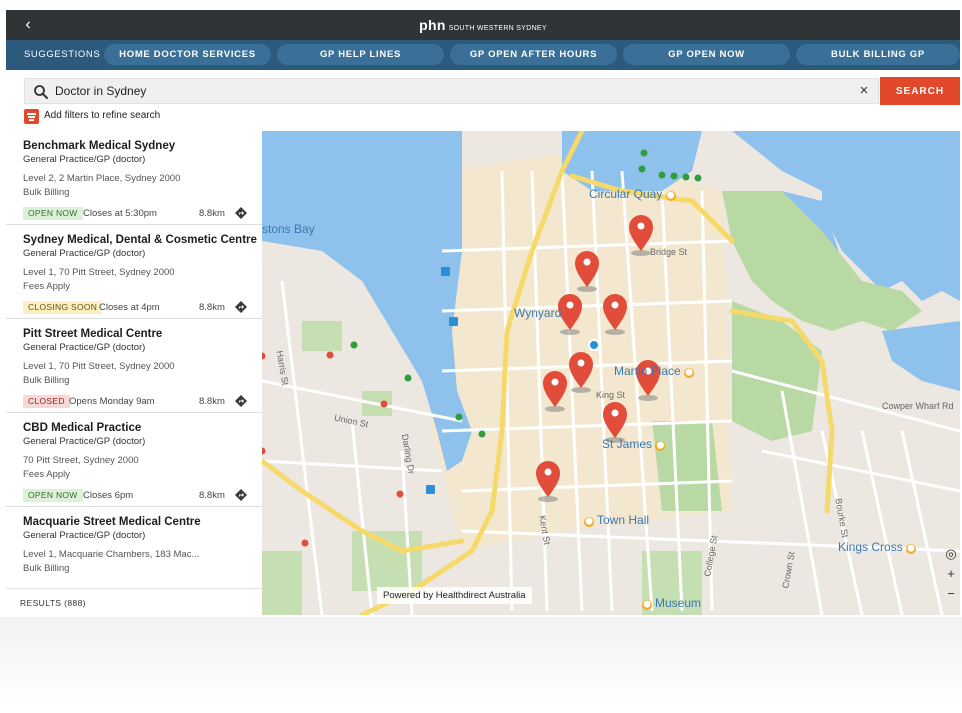 The height and width of the screenshot is (713, 962). I want to click on result-hours: Closes 6pm, so click(108, 495).